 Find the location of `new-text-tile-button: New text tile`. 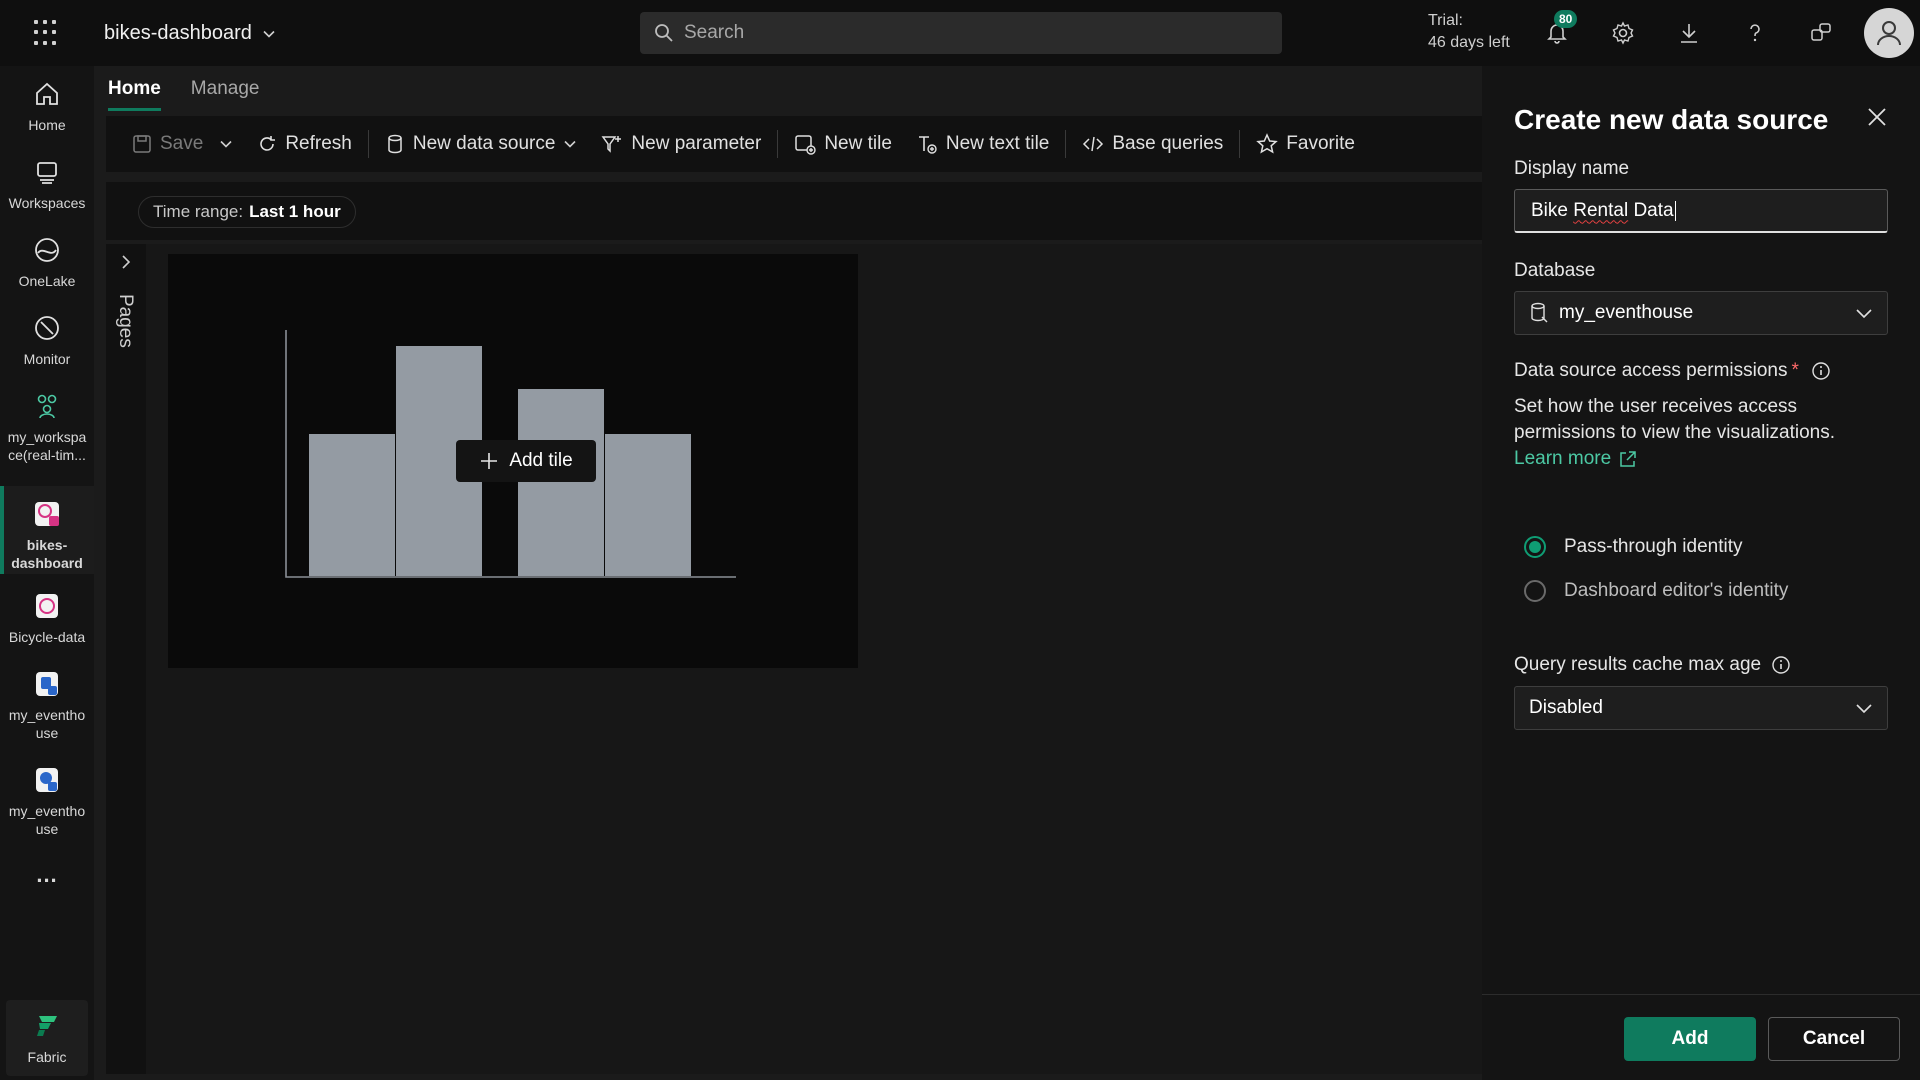

new-text-tile-button: New text tile is located at coordinates (982, 144).